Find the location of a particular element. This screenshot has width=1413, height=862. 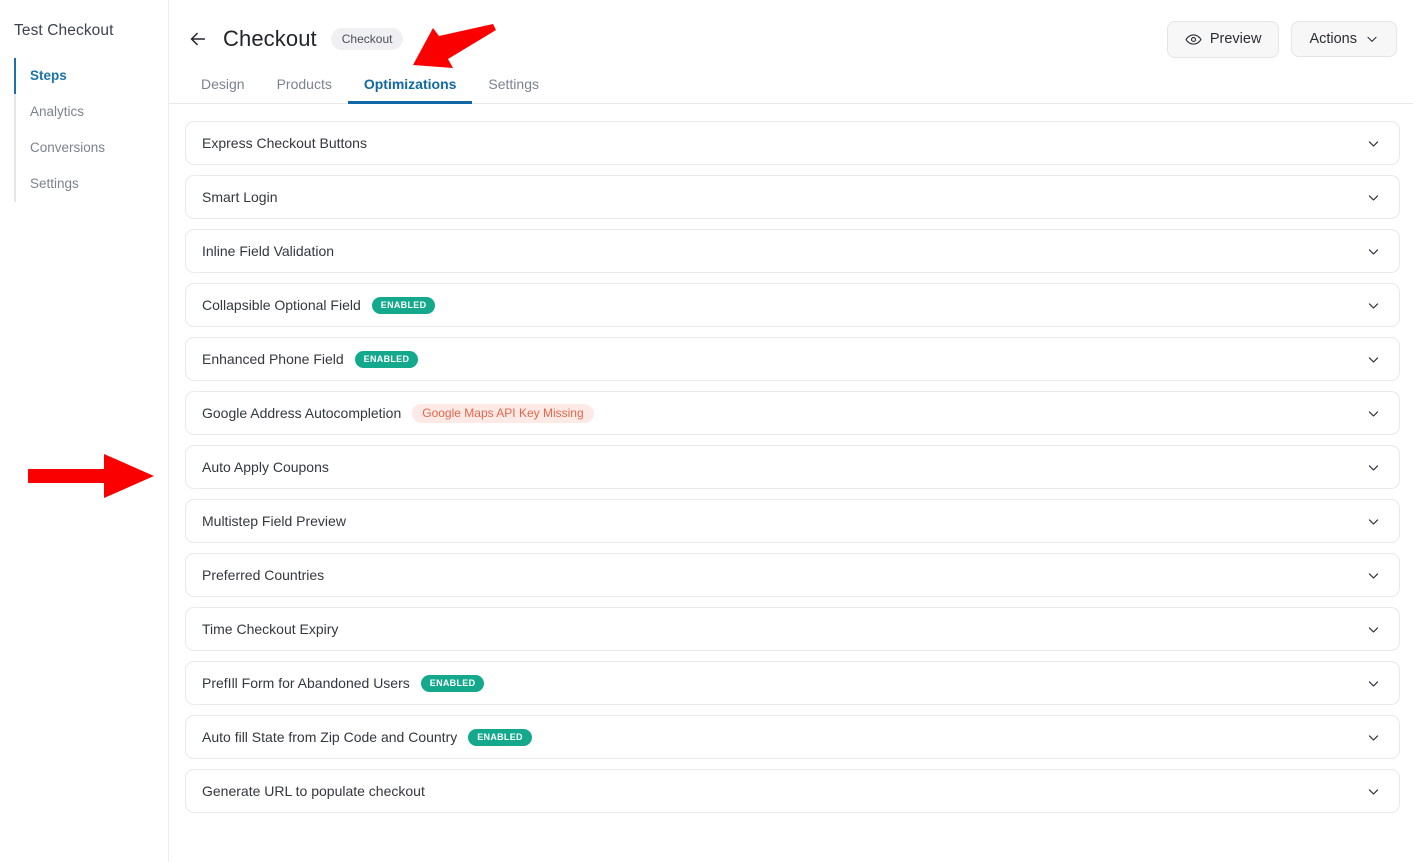

sidebar-title: Test Checkout is located at coordinates (64, 30).